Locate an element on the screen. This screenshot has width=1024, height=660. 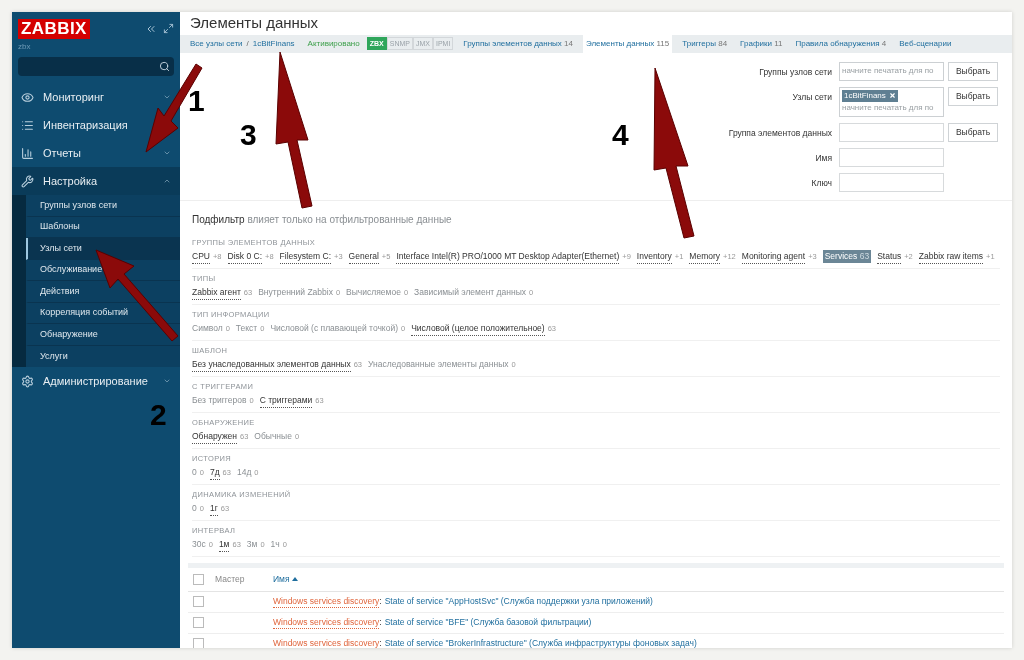
subfilter-option: 7д is located at coordinates (214, 472).